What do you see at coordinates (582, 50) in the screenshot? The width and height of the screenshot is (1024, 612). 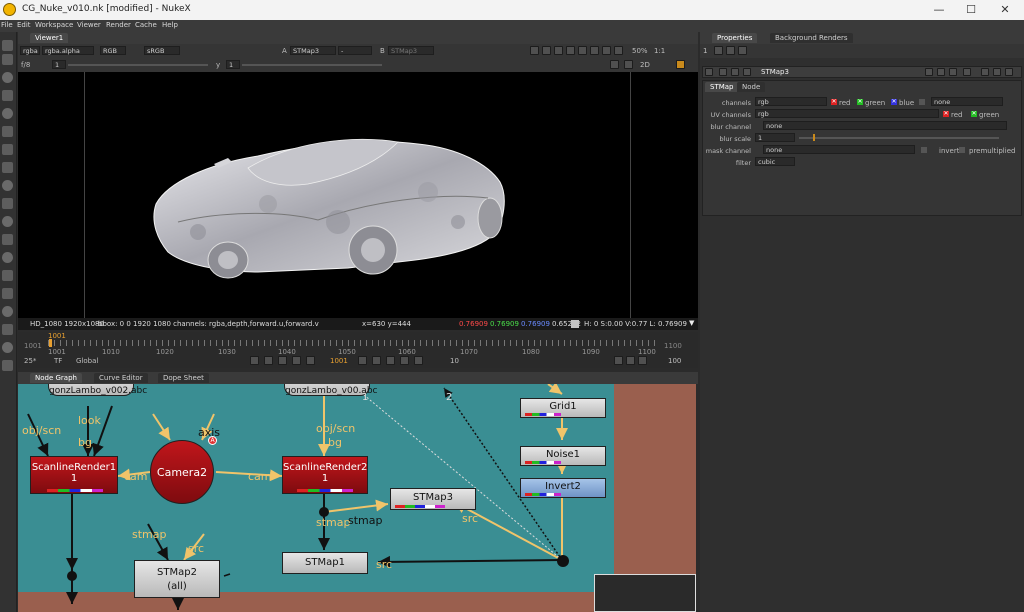 I see `refresh-icon` at bounding box center [582, 50].